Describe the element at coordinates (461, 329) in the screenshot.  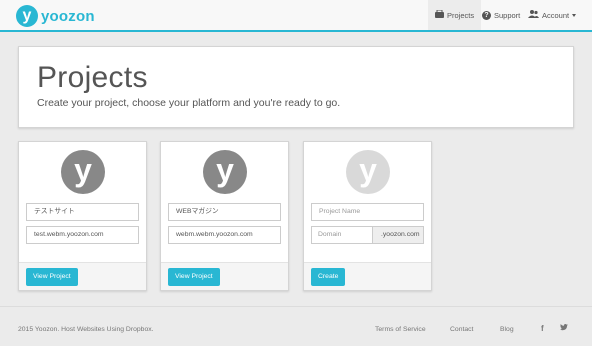
I see `footer-link-contact: Contact` at that location.